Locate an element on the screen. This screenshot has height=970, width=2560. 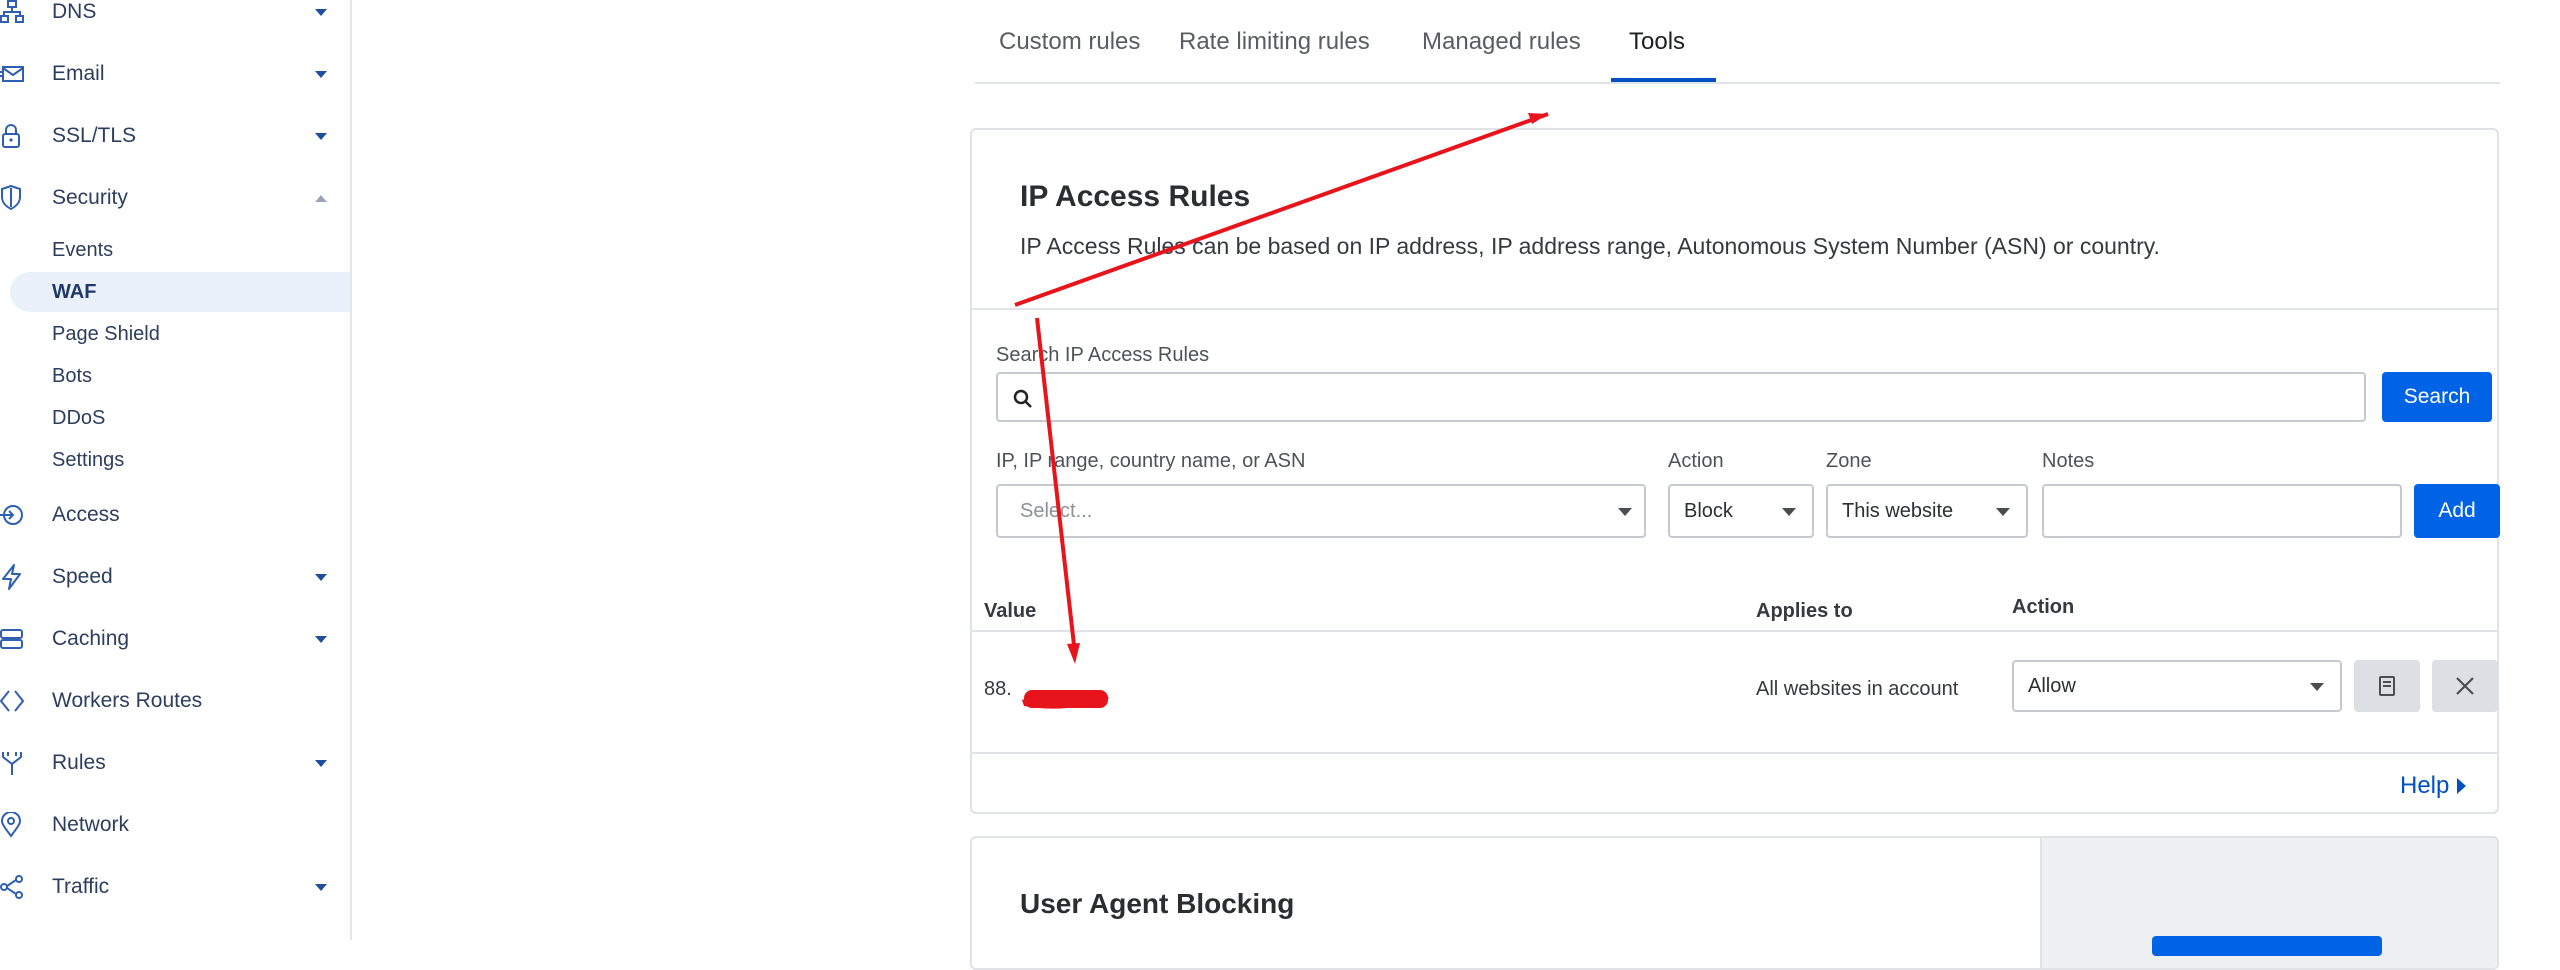
envelope-icon is located at coordinates (12, 74).